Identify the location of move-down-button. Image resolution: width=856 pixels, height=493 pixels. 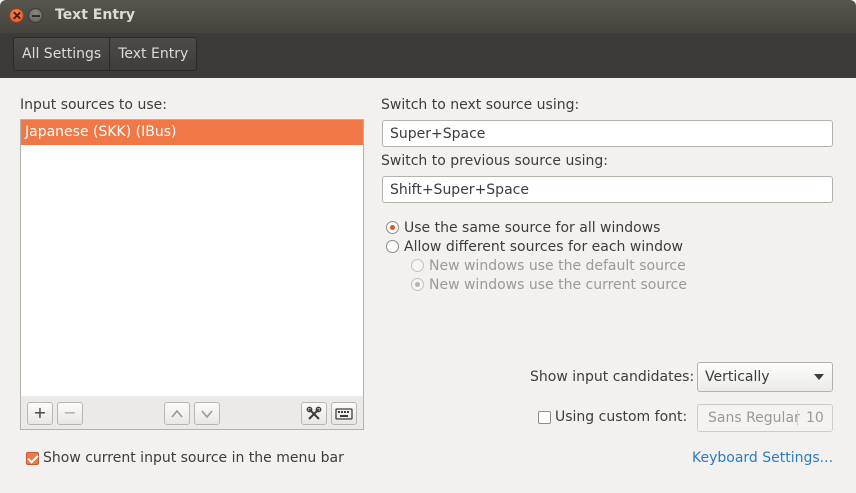
(207, 413).